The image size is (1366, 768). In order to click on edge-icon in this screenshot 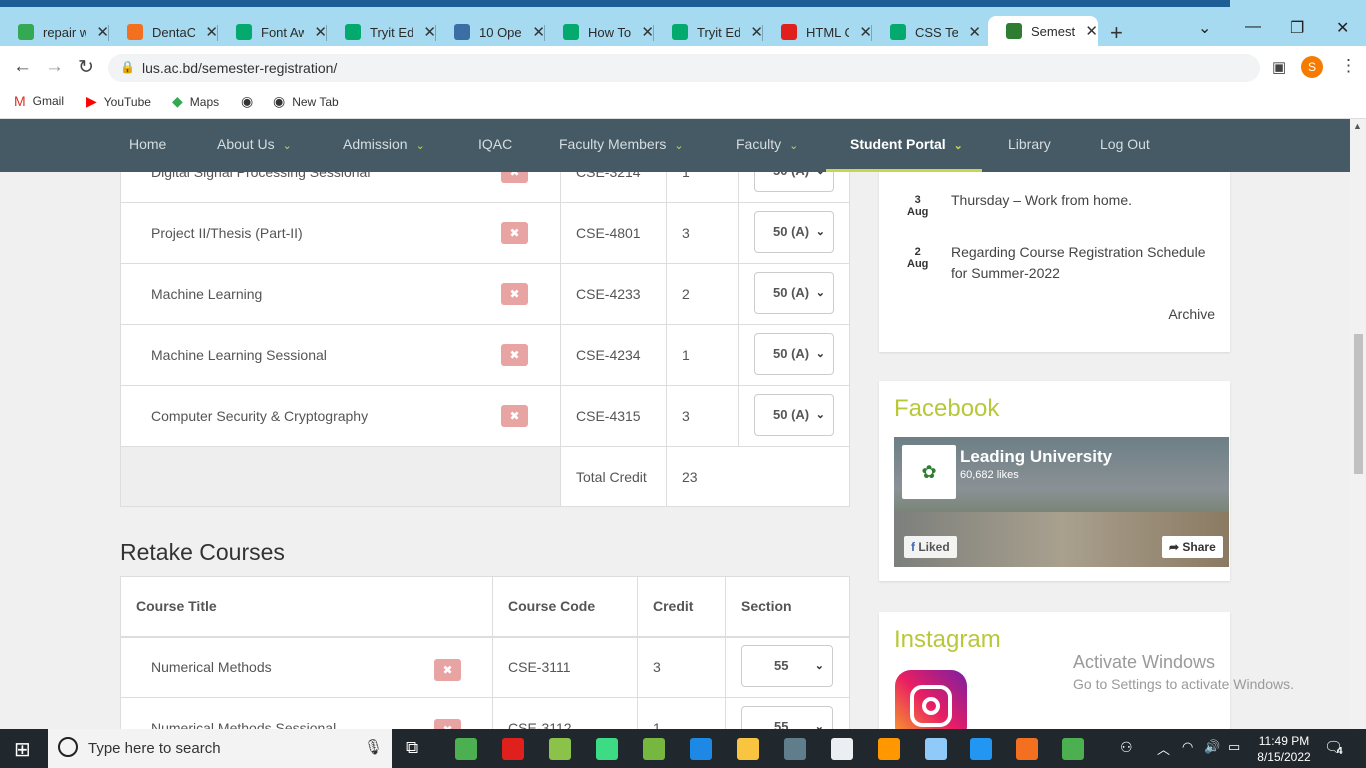, I will do `click(701, 749)`.